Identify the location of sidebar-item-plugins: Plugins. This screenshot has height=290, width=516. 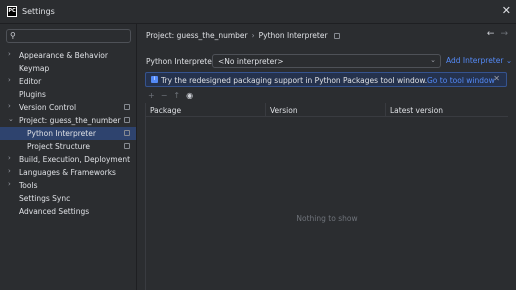
(68, 94).